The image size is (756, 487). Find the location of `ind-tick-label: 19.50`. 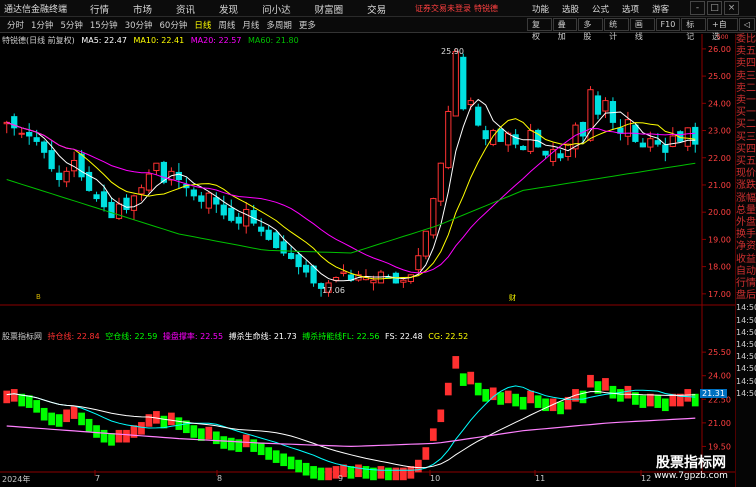

ind-tick-label: 19.50 is located at coordinates (719, 446).